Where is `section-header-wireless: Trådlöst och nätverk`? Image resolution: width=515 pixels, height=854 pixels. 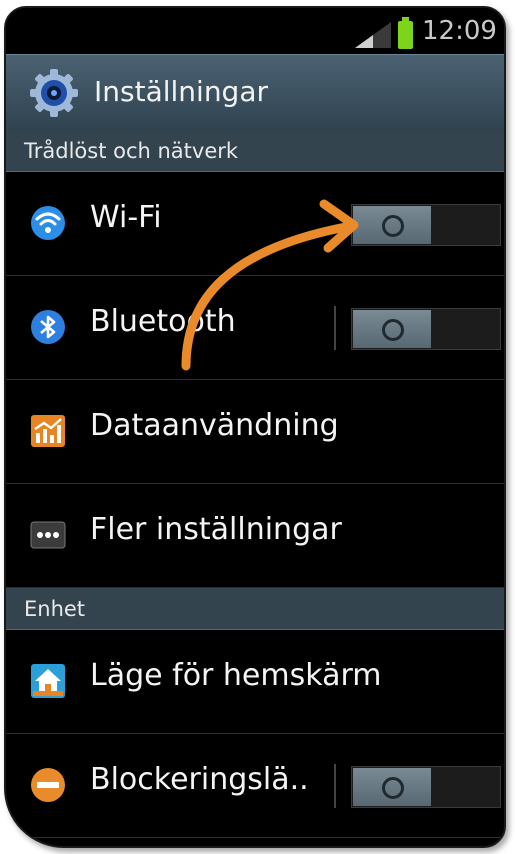 section-header-wireless: Trådlöst och nätverk is located at coordinates (255, 151).